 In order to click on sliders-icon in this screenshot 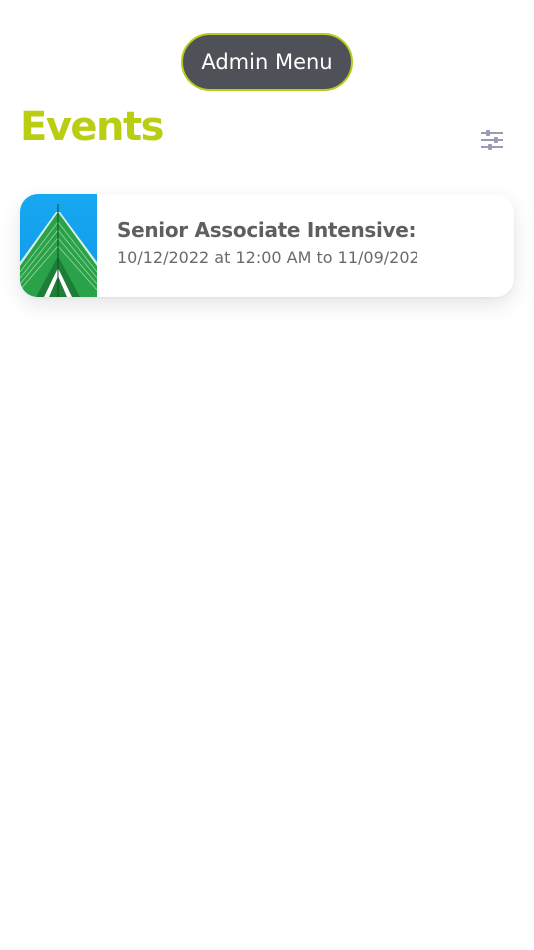, I will do `click(492, 140)`.